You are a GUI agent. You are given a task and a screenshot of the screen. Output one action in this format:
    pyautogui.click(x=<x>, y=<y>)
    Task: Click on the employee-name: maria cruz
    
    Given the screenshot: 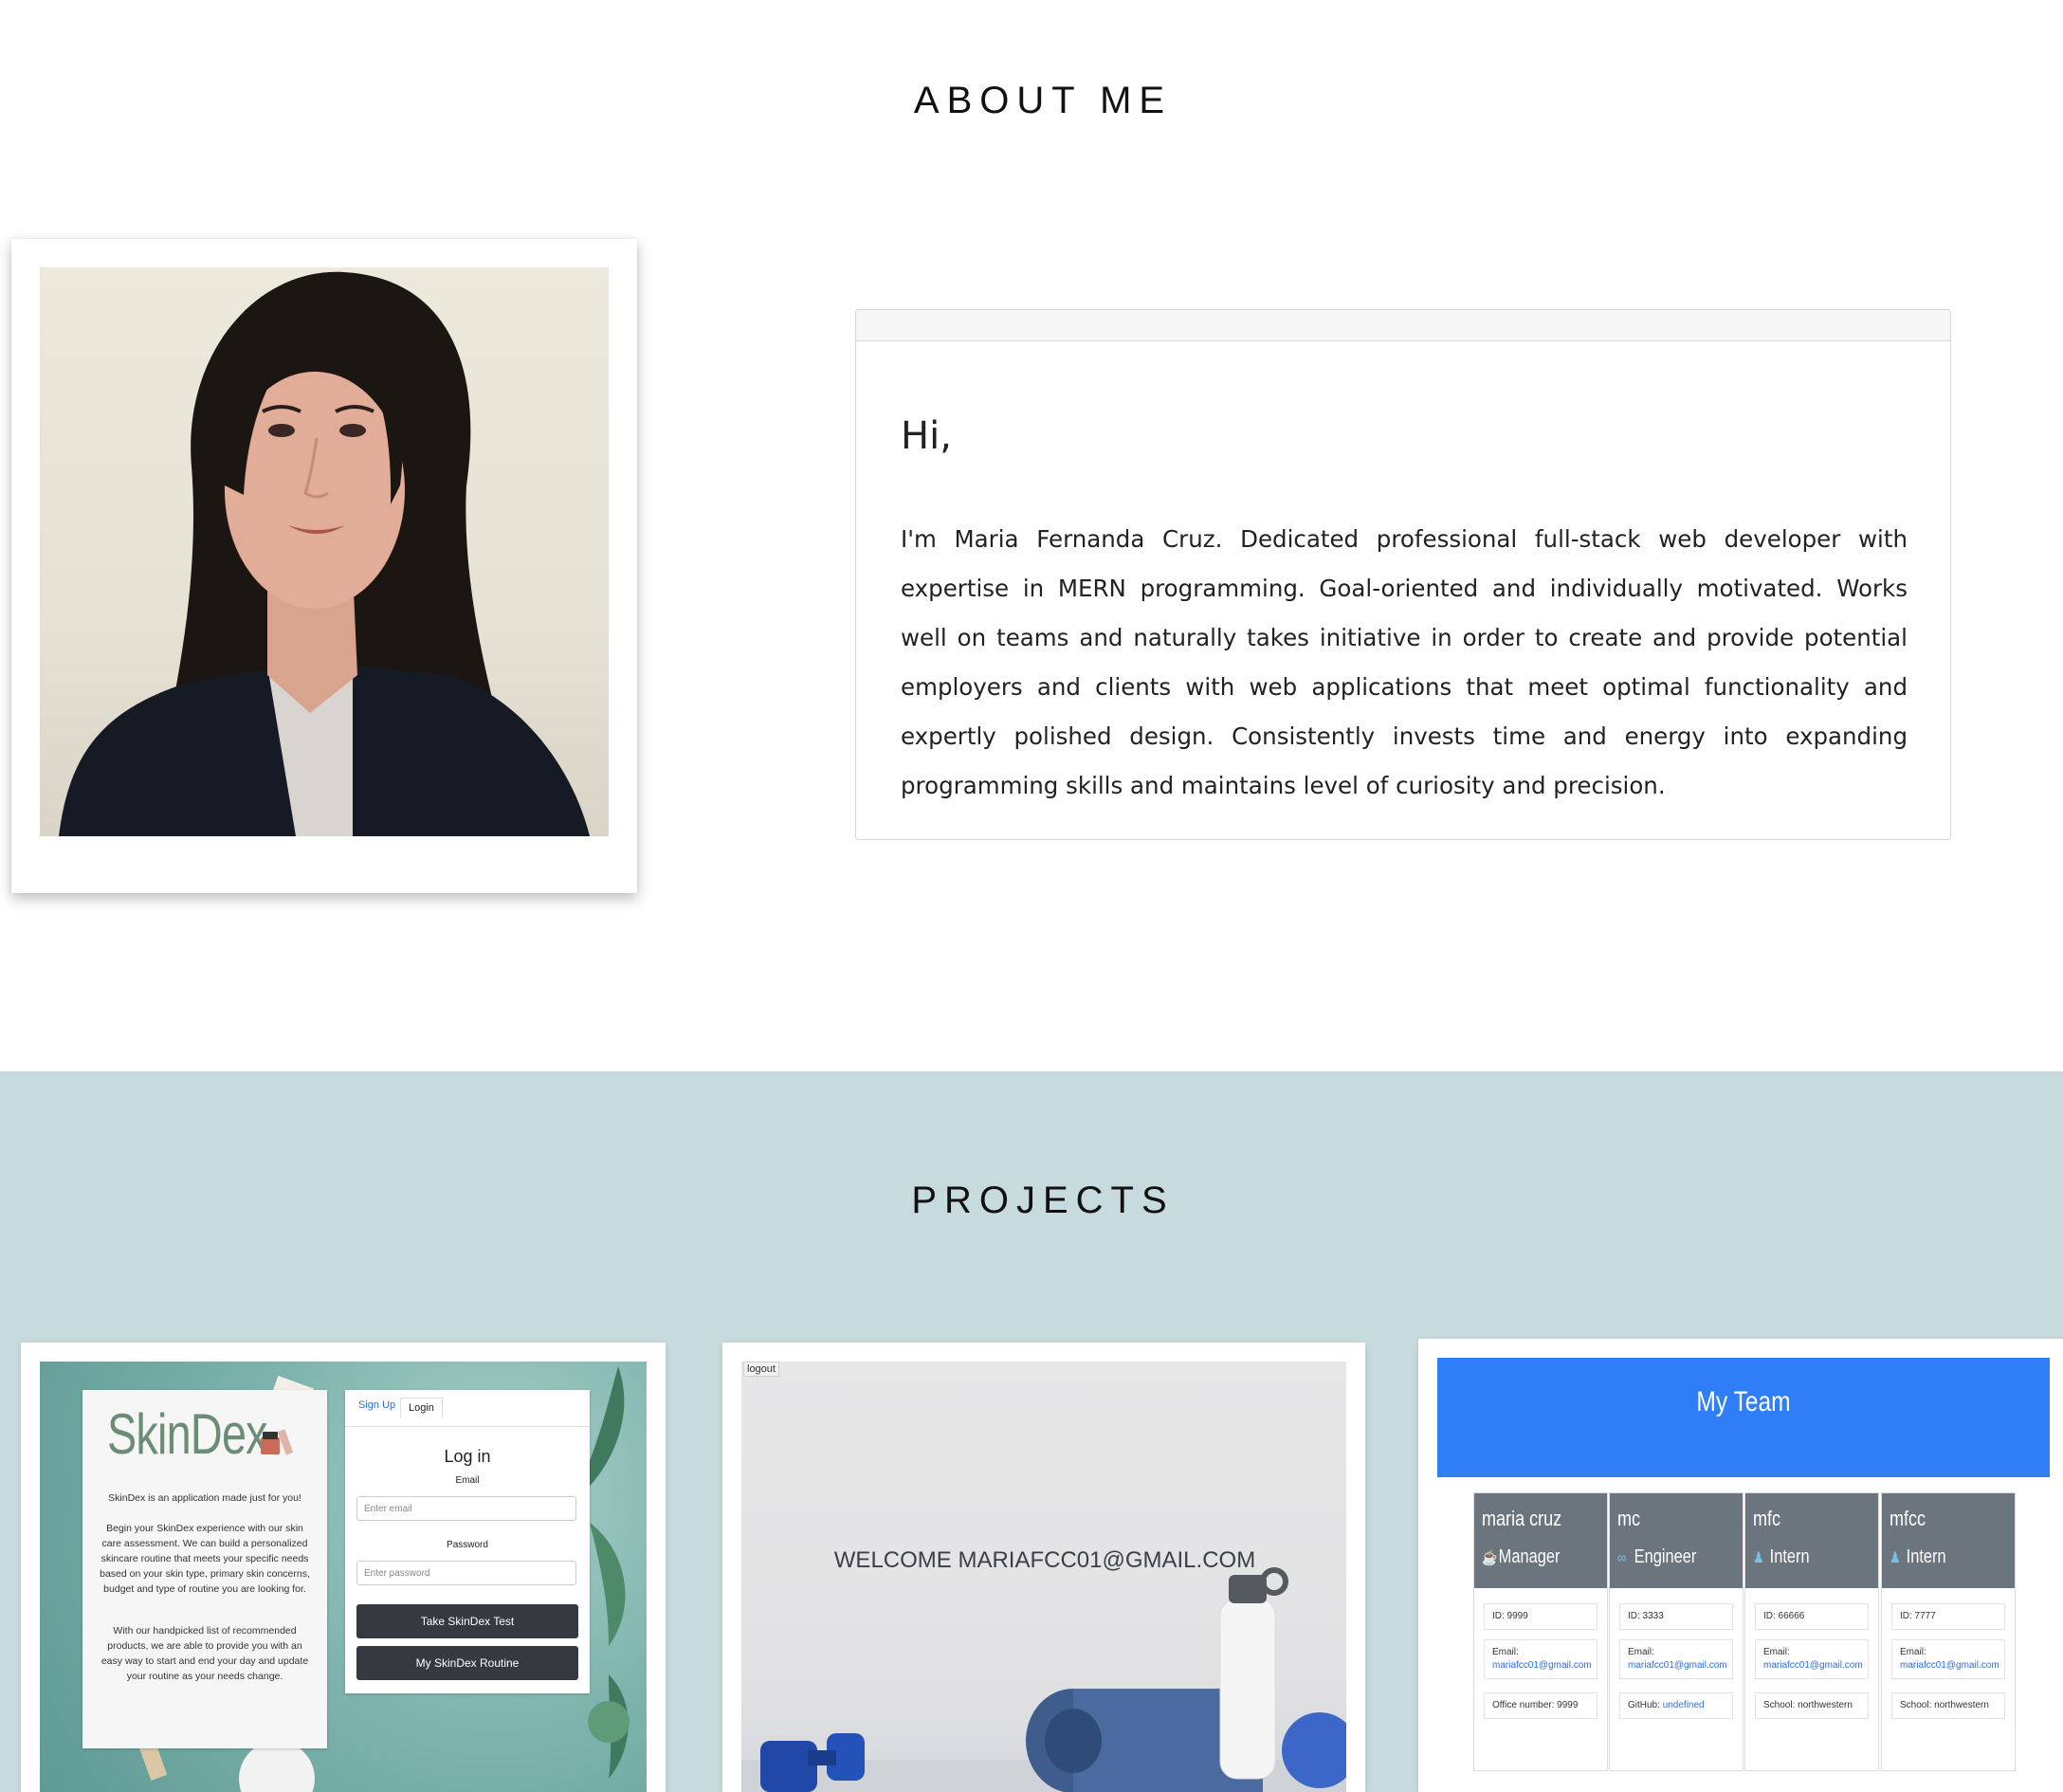 What is the action you would take?
    pyautogui.click(x=1522, y=1518)
    